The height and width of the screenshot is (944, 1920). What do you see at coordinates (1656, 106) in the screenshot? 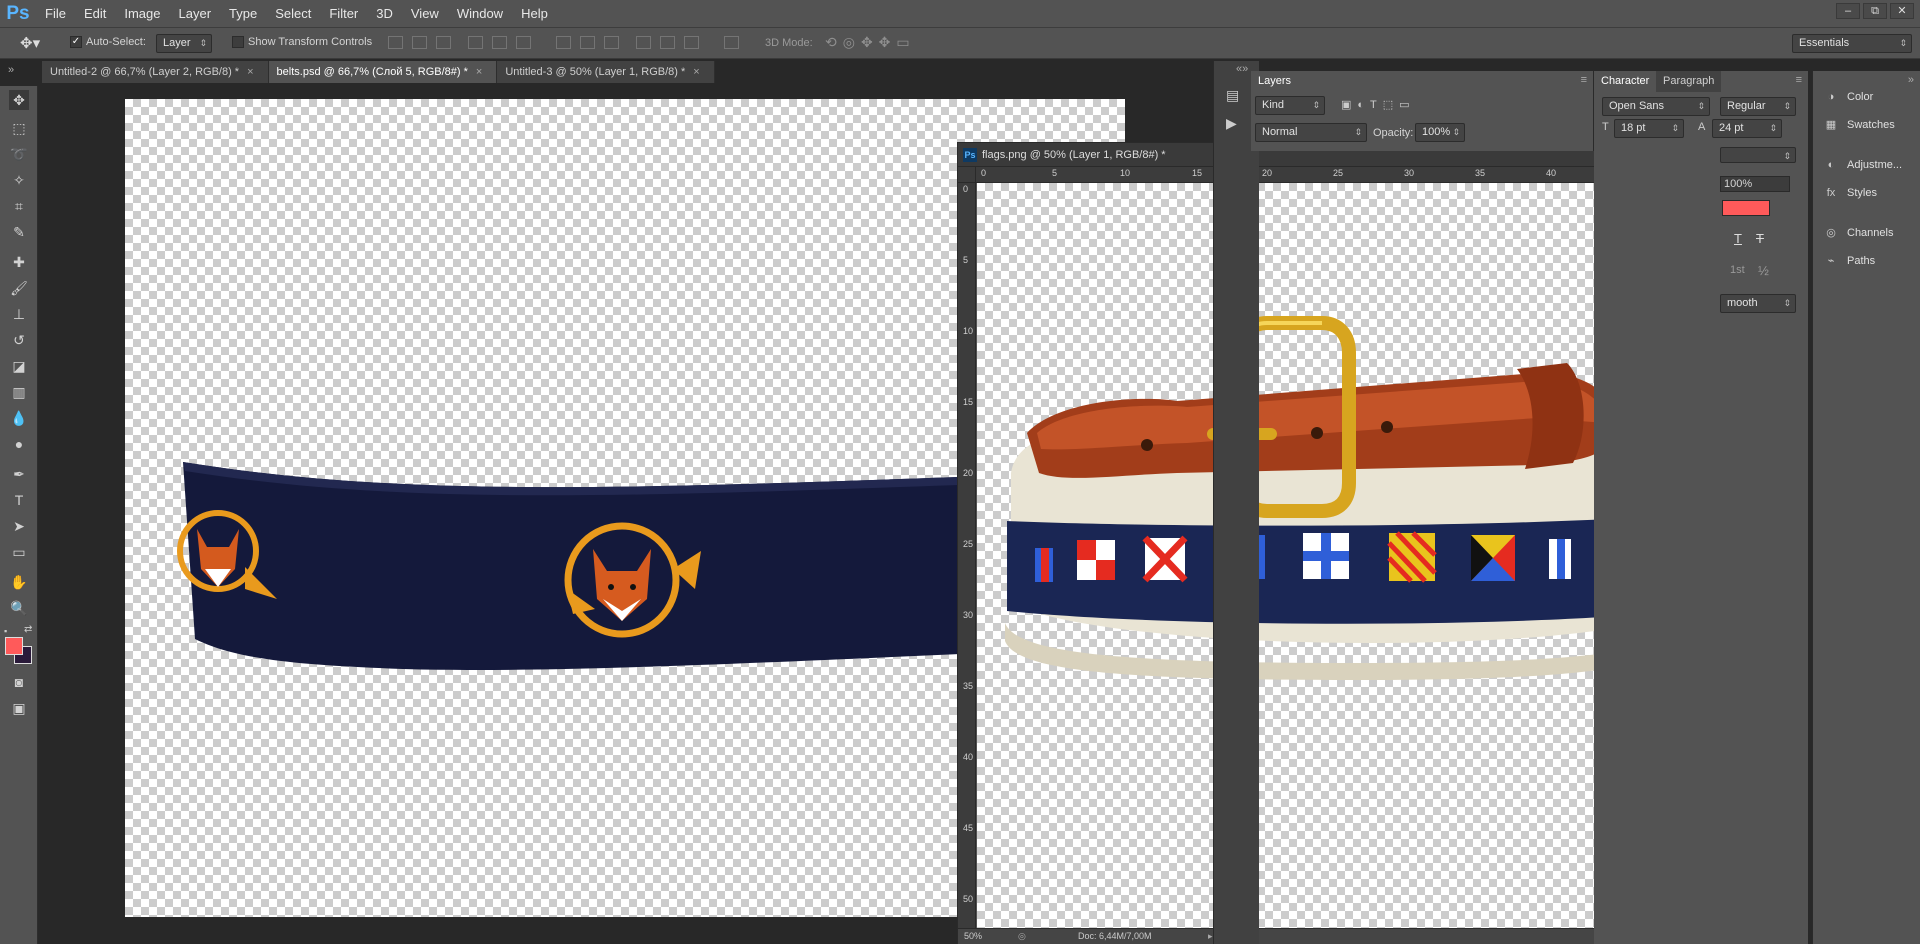
I see `font-family-dropdown: Open Sans` at bounding box center [1656, 106].